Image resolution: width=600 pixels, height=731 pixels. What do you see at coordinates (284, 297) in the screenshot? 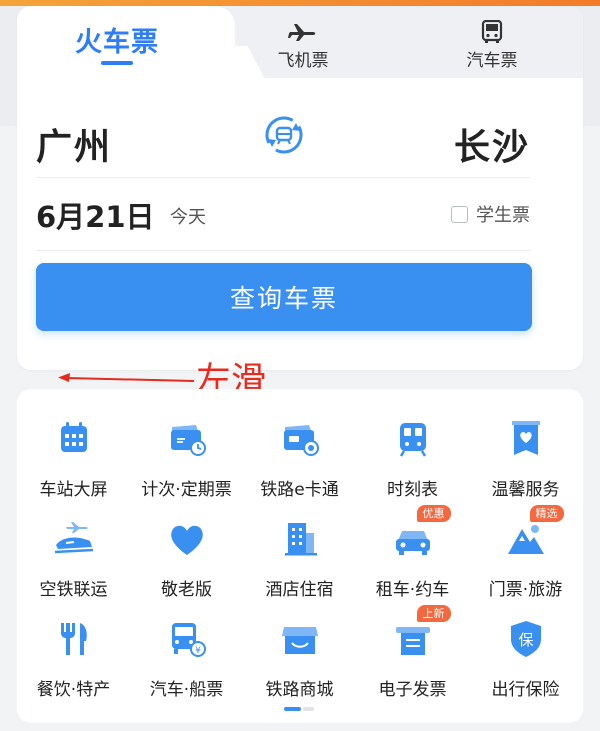
I see `search-tickets-button: 查询车票` at bounding box center [284, 297].